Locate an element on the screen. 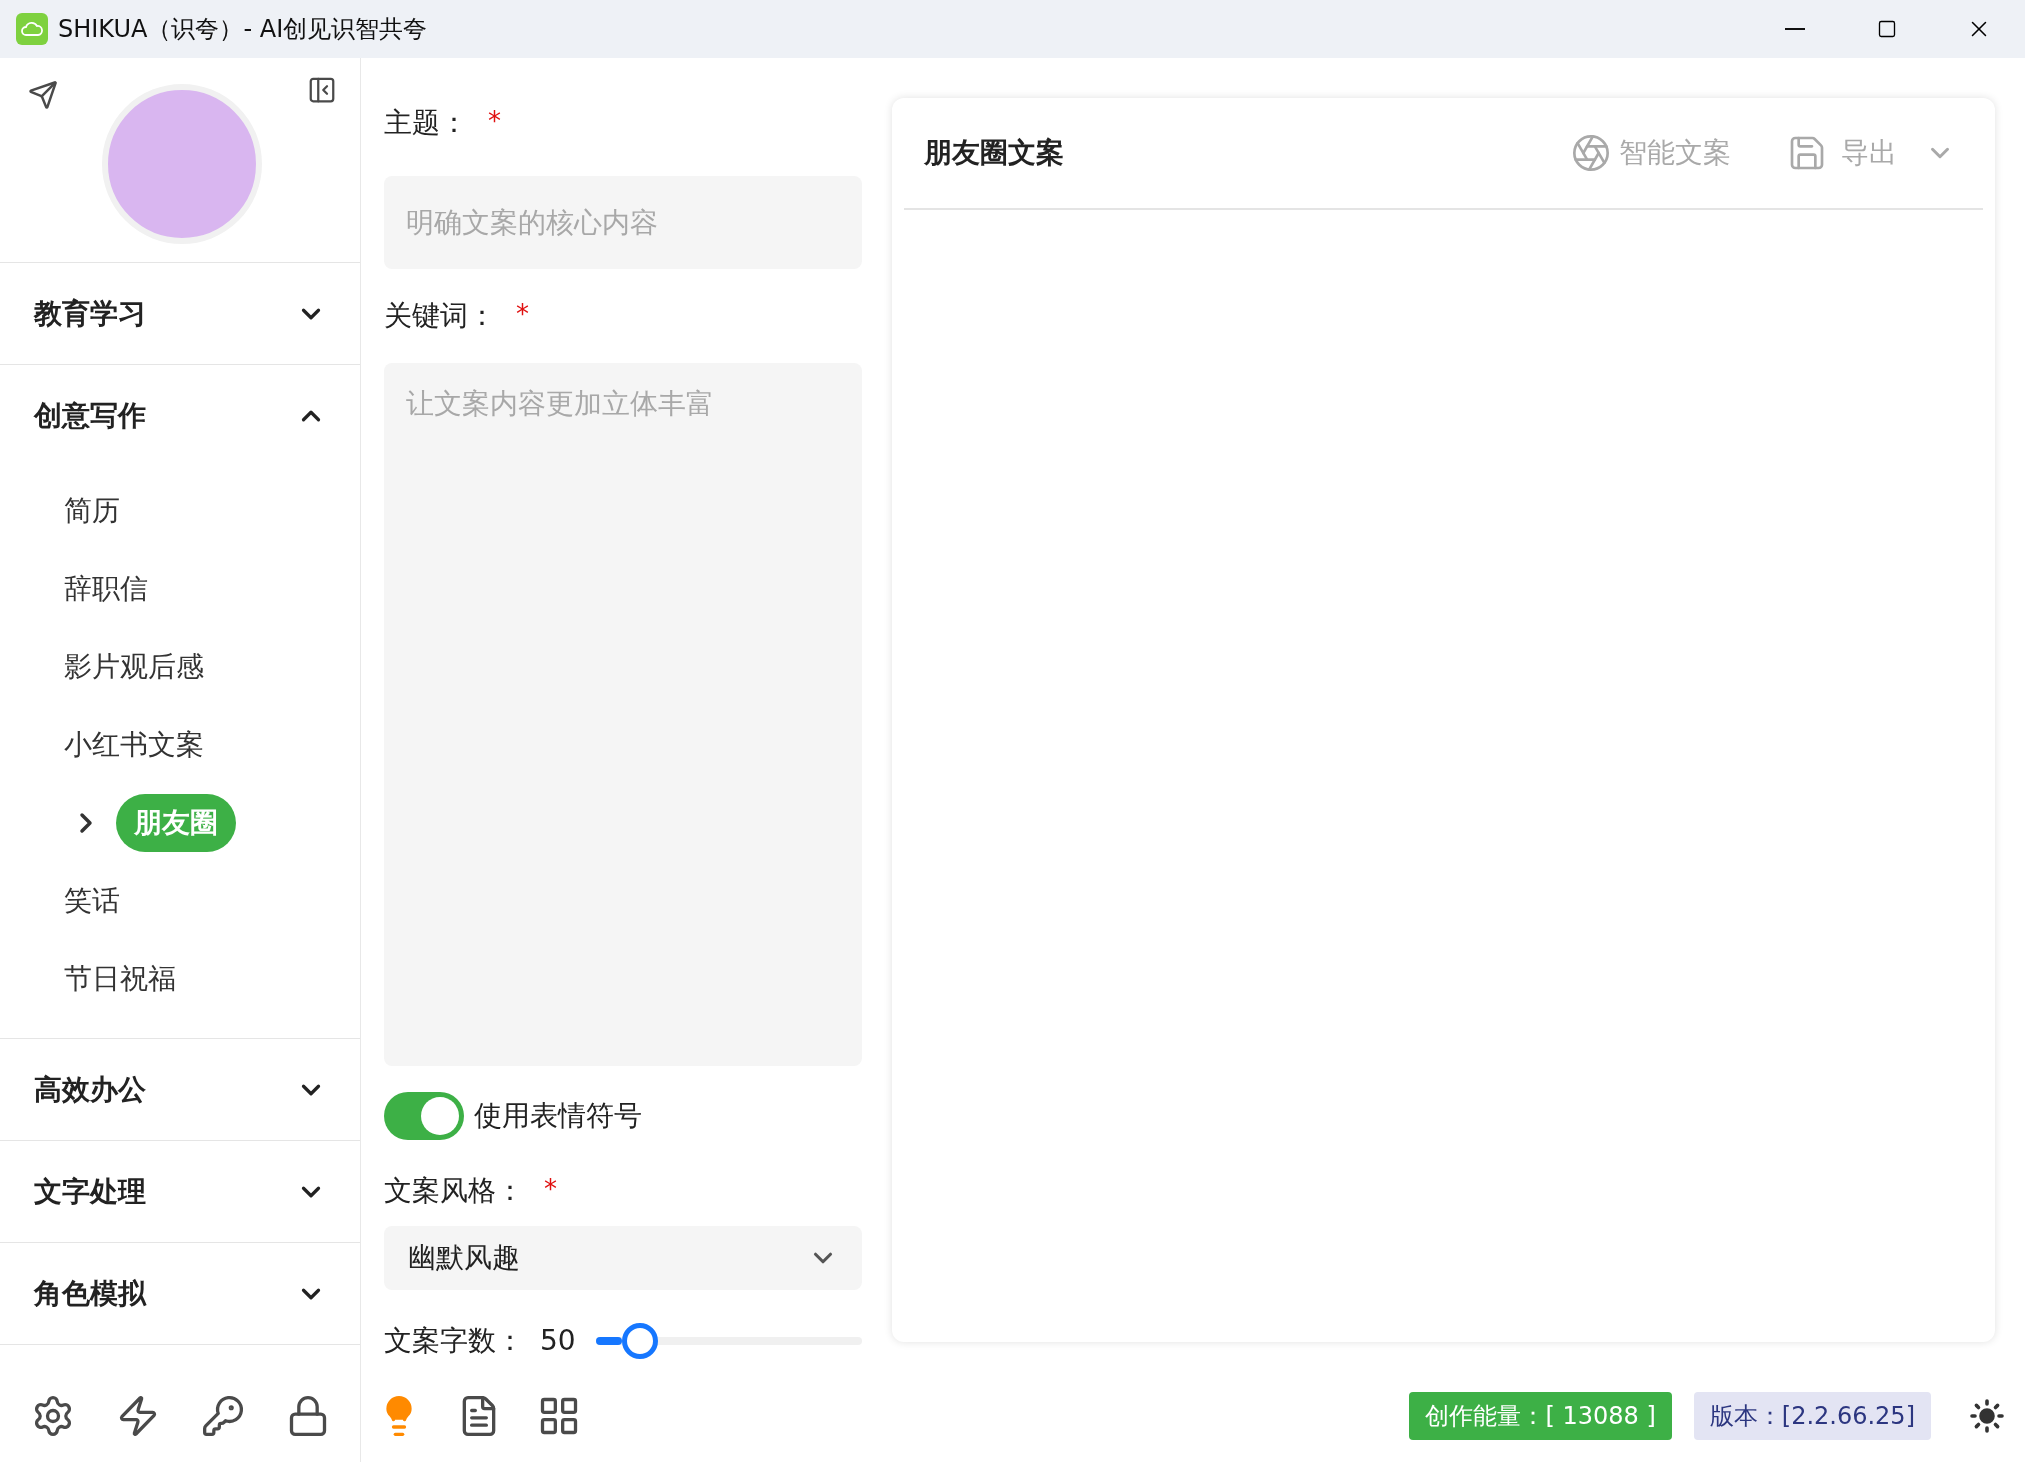 This screenshot has width=2025, height=1462. toggle-label: 使用表情符号 is located at coordinates (558, 1116).